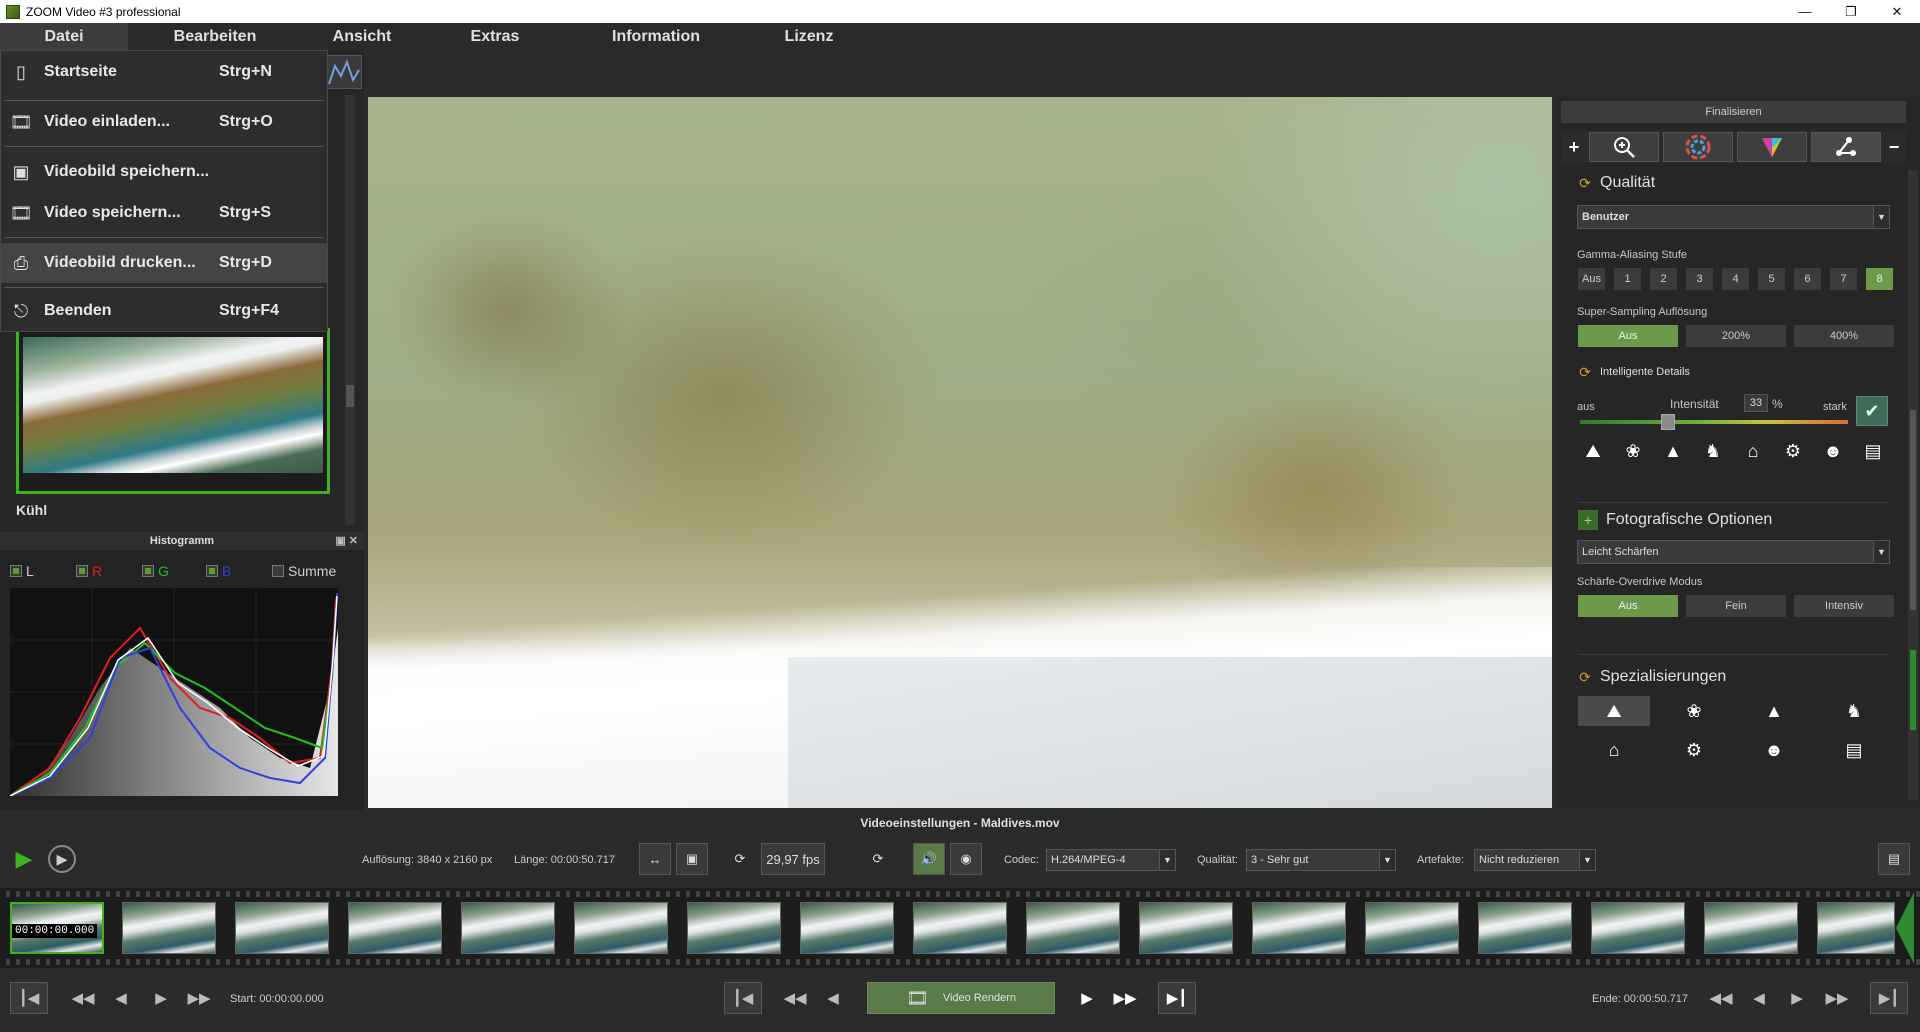 This screenshot has height=1032, width=1920. I want to click on marker-start-icon: ┃◀, so click(743, 998).